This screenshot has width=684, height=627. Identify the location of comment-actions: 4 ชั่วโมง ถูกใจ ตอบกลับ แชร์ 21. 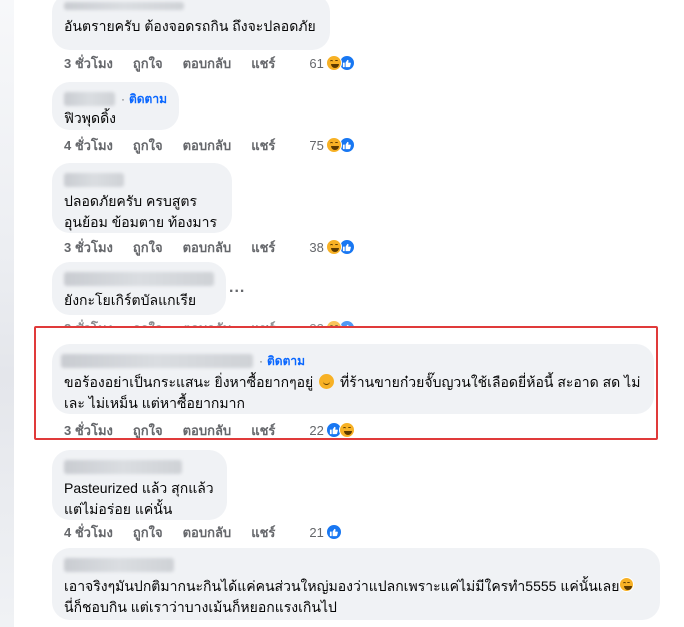
(203, 532).